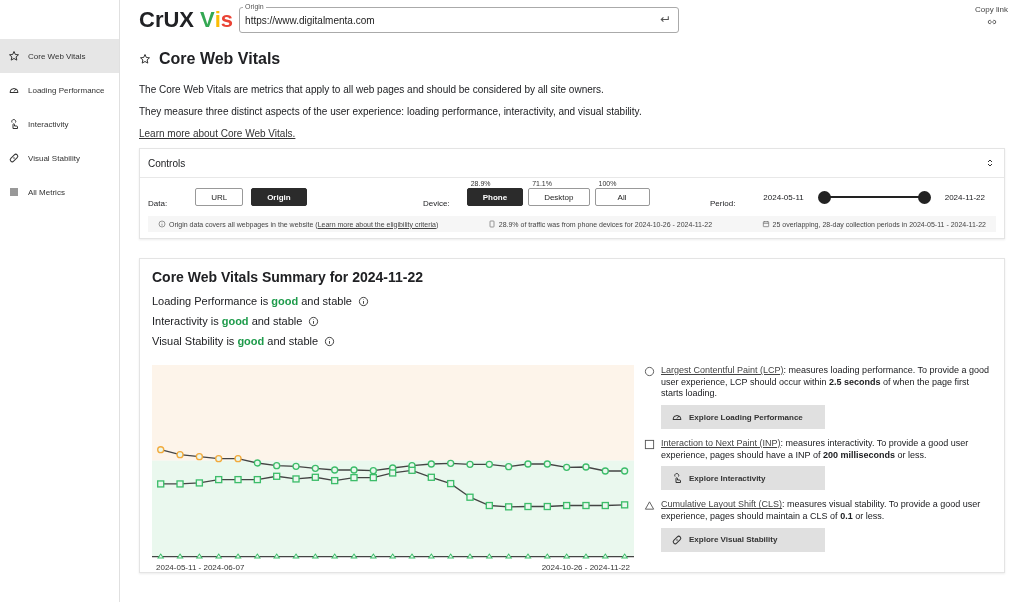 This screenshot has height=602, width=1024. What do you see at coordinates (59, 158) in the screenshot?
I see `sidebar-item: Visual Stability` at bounding box center [59, 158].